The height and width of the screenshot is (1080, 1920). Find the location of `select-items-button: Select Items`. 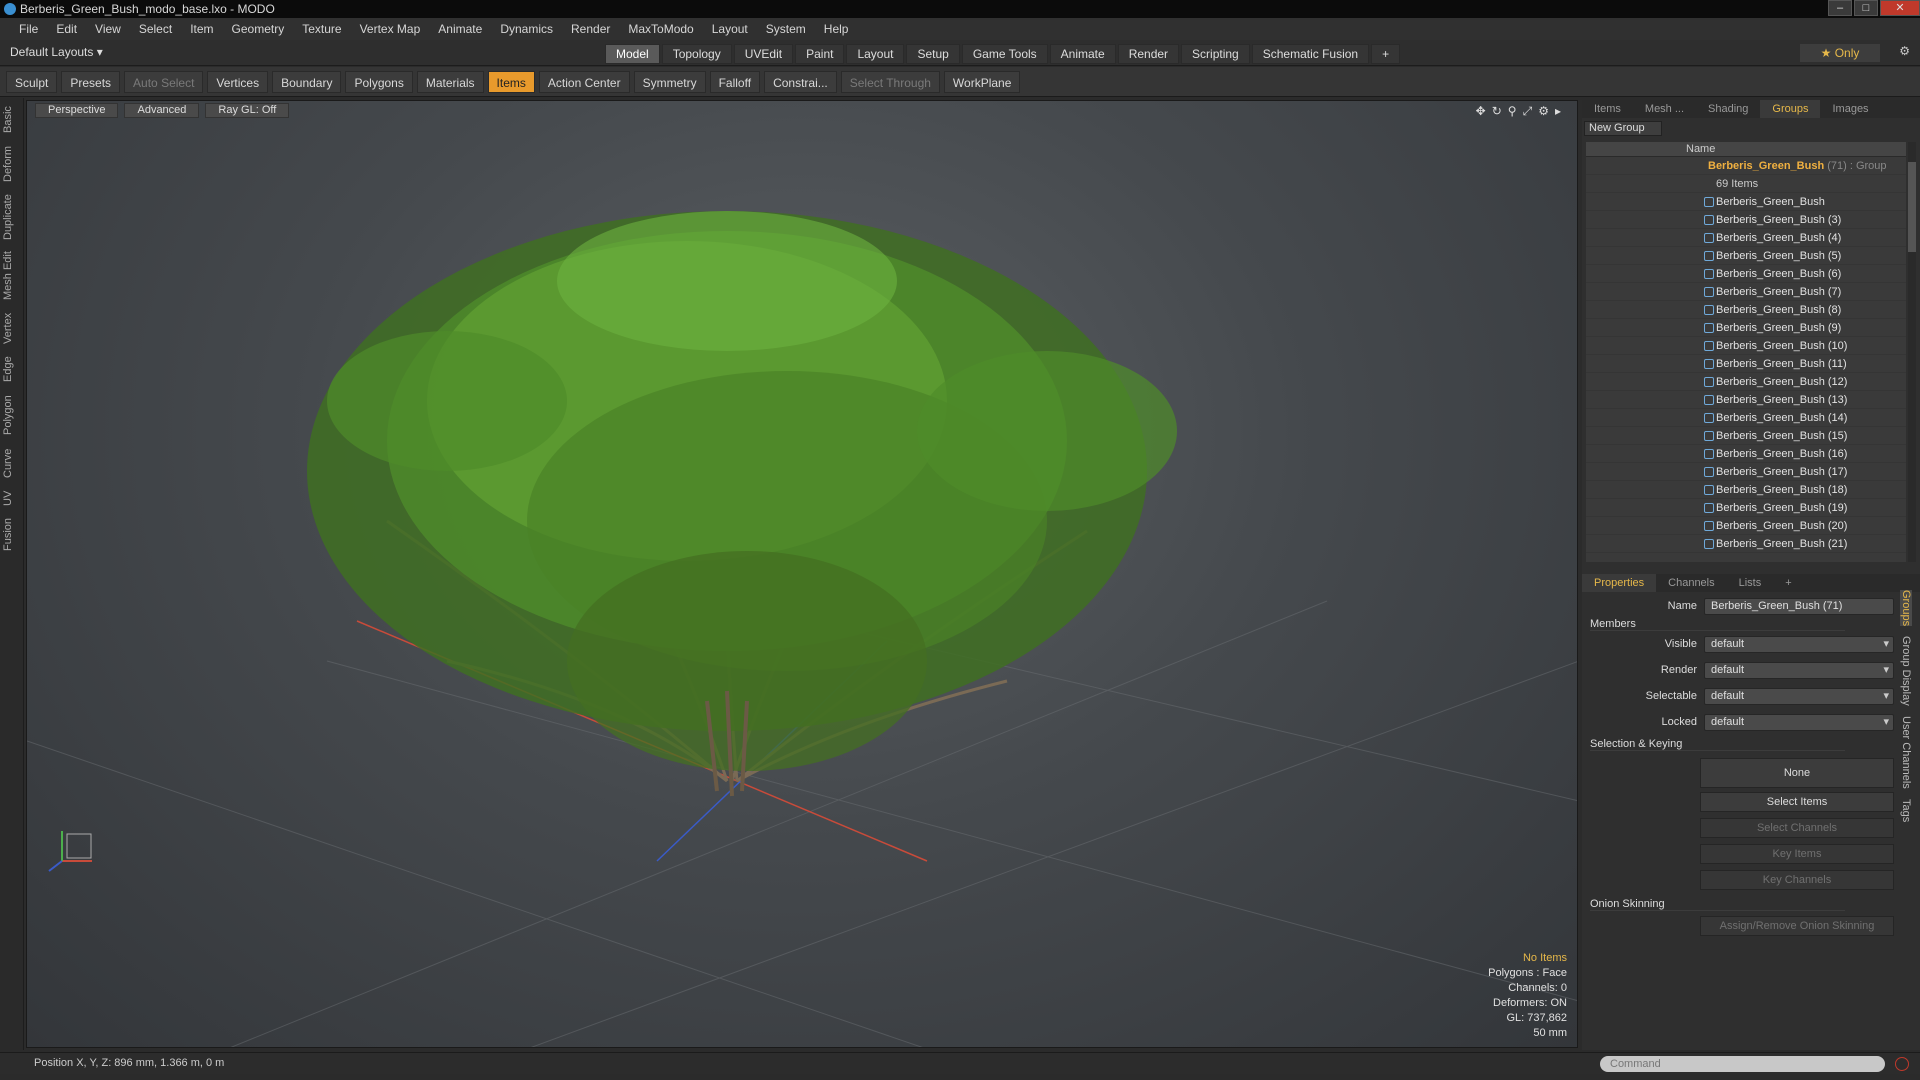

select-items-button: Select Items is located at coordinates (1797, 802).